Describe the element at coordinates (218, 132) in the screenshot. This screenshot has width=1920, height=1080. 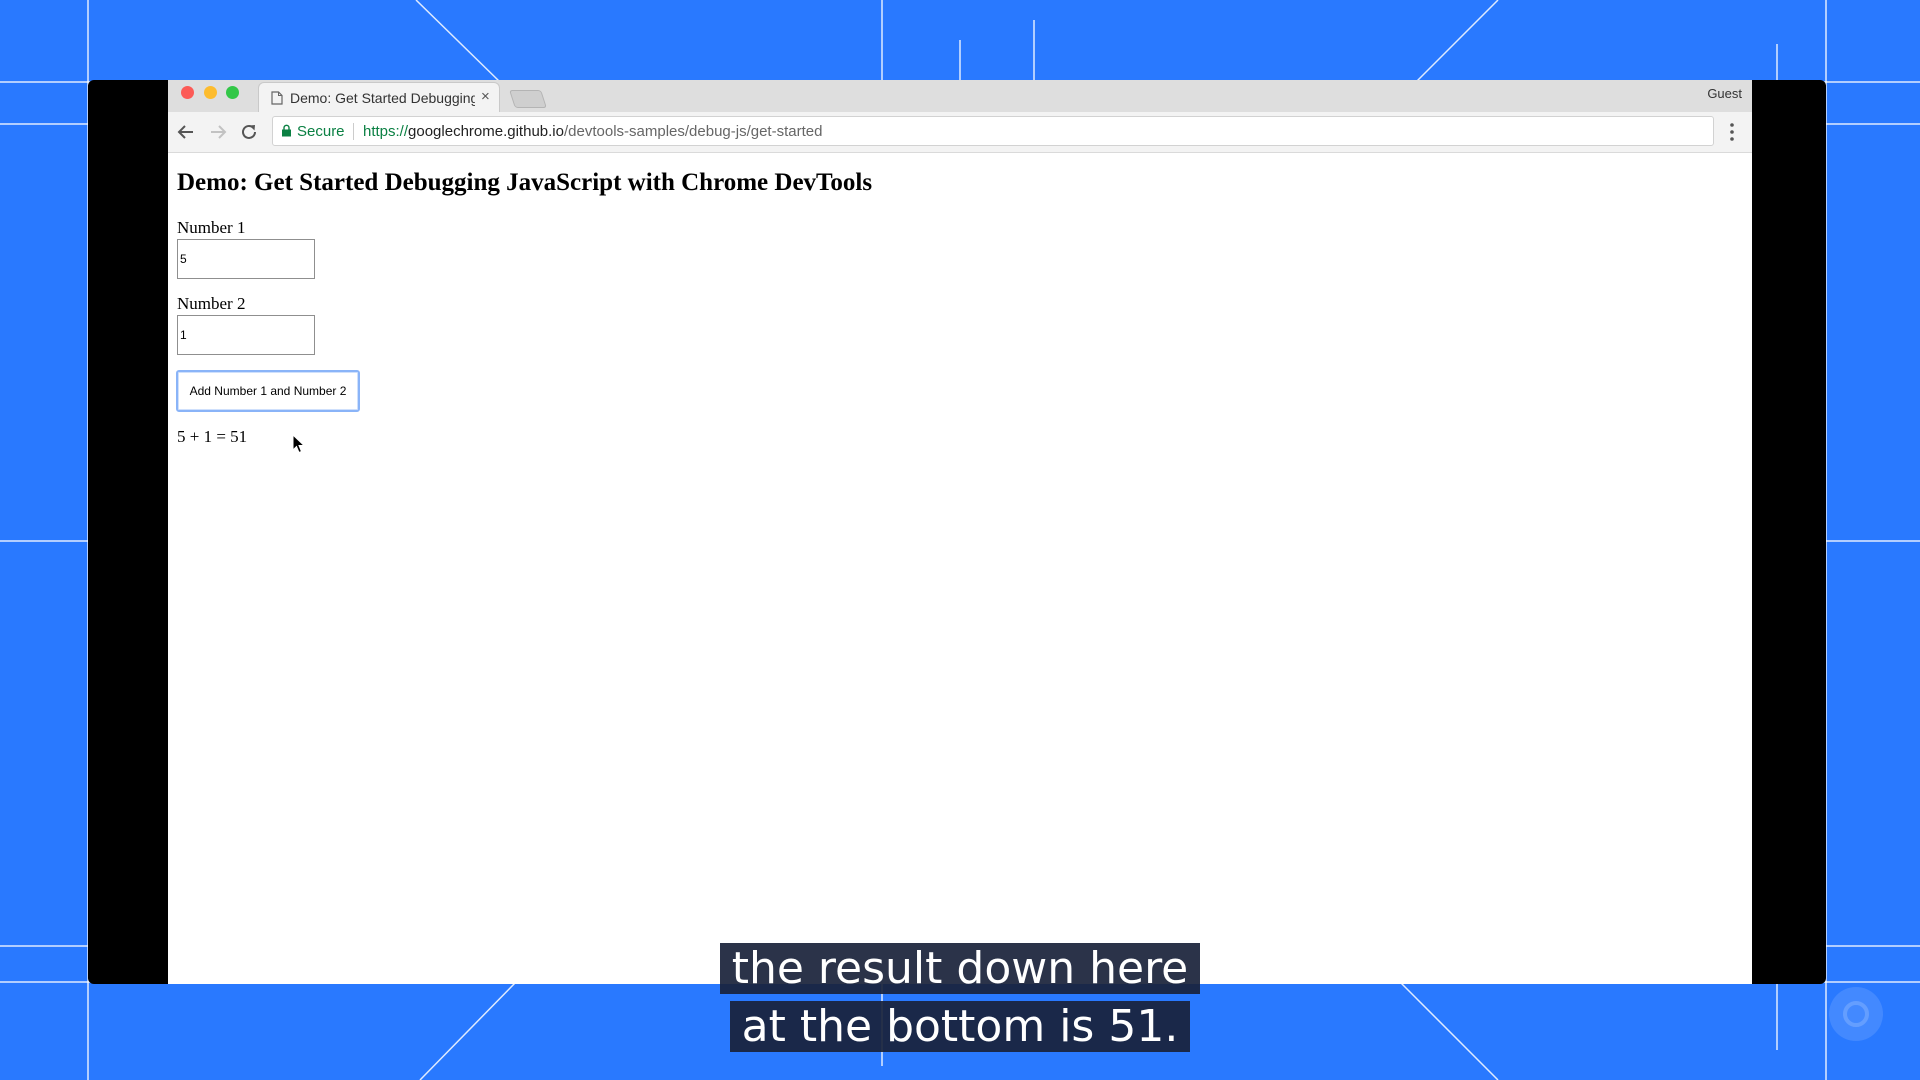
I see `forward-arrow-icon` at that location.